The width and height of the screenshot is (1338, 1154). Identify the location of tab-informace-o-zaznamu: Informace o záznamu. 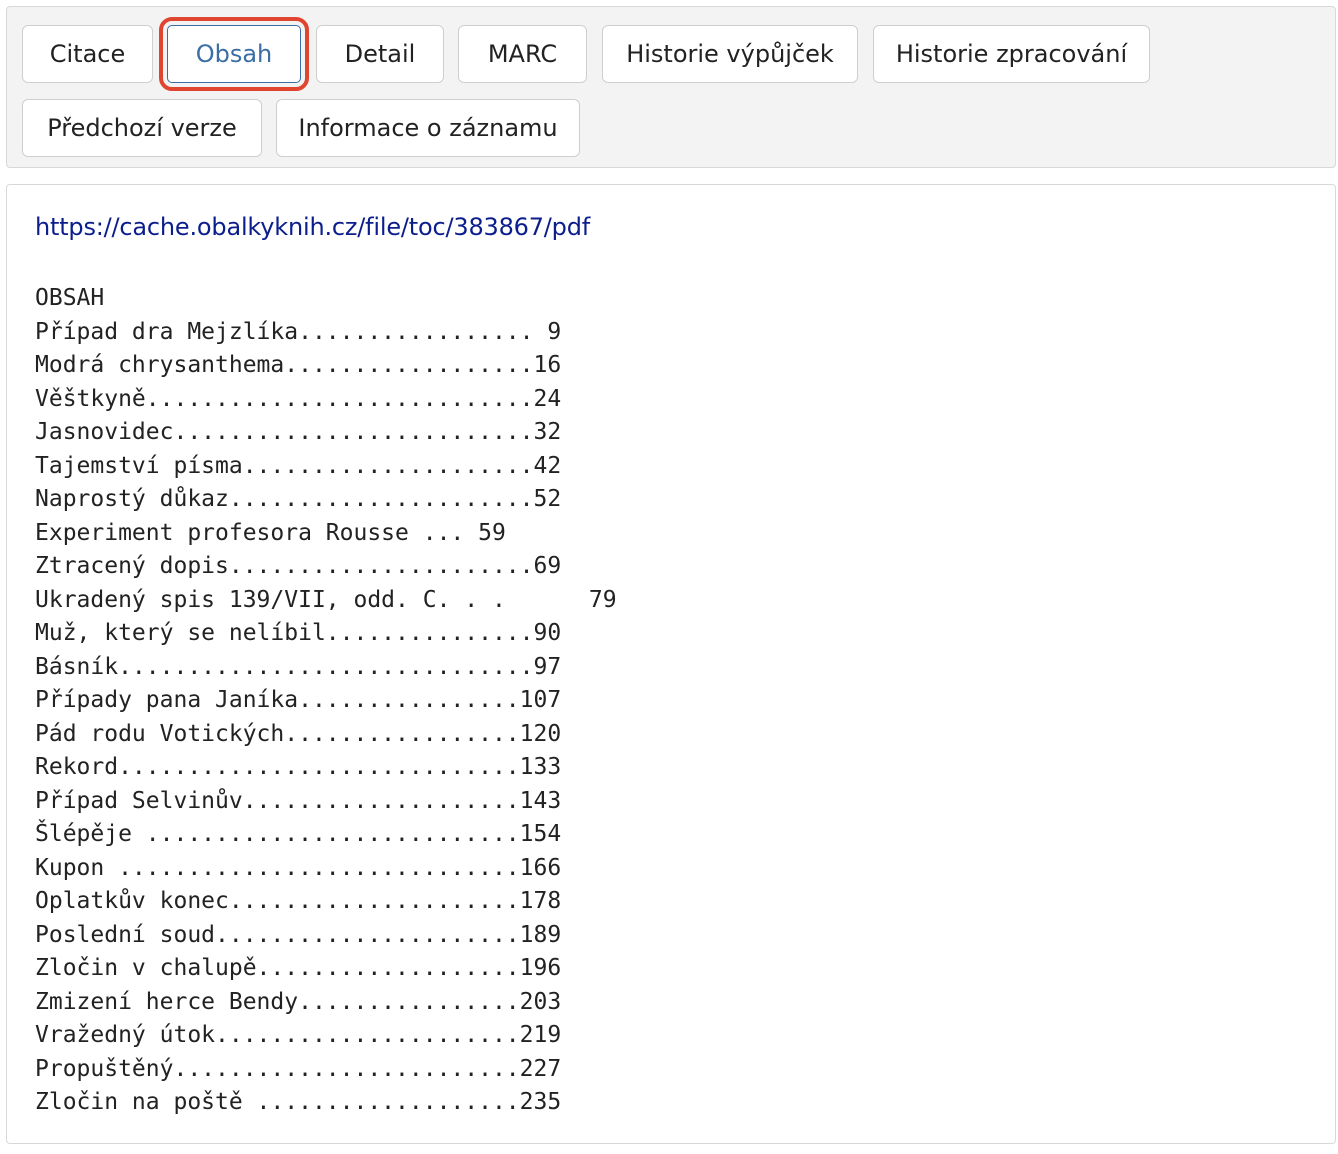
(428, 128).